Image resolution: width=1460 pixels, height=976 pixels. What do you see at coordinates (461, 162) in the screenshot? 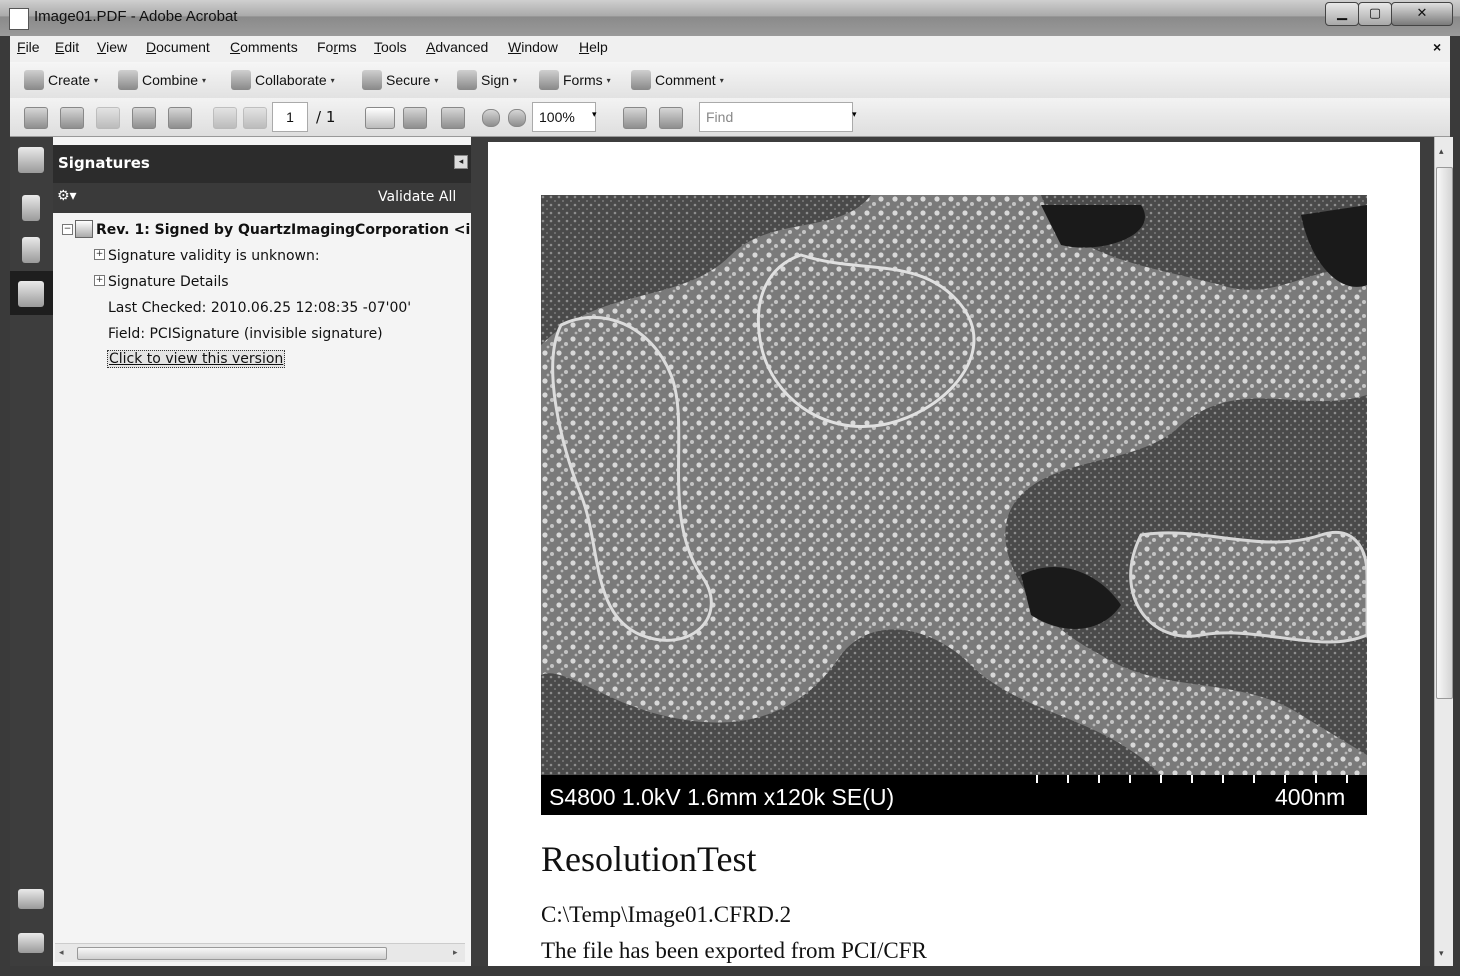
I see `collapse-panel-button: ◂` at bounding box center [461, 162].